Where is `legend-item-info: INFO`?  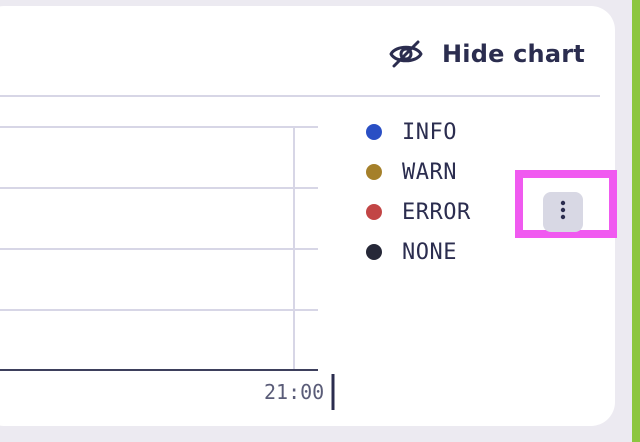 legend-item-info: INFO is located at coordinates (418, 132).